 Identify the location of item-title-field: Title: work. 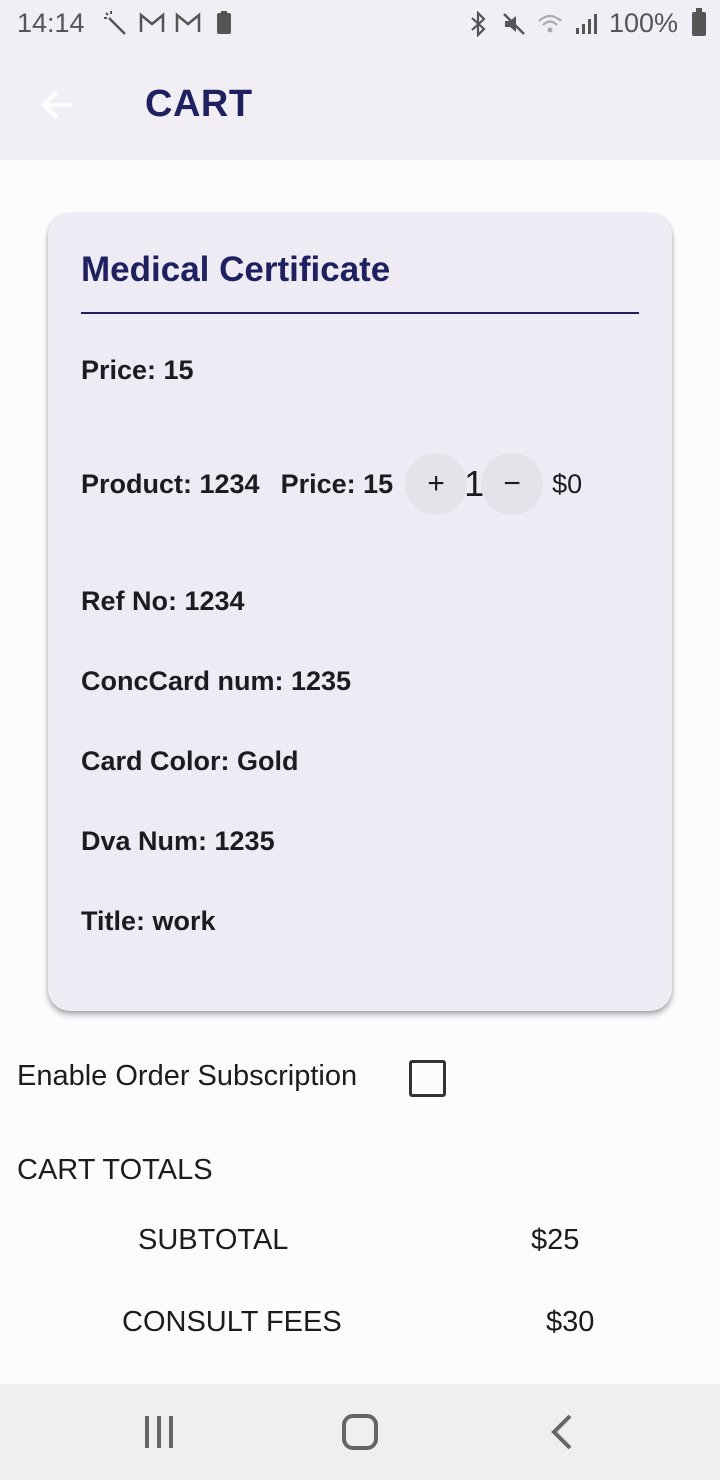
(148, 921).